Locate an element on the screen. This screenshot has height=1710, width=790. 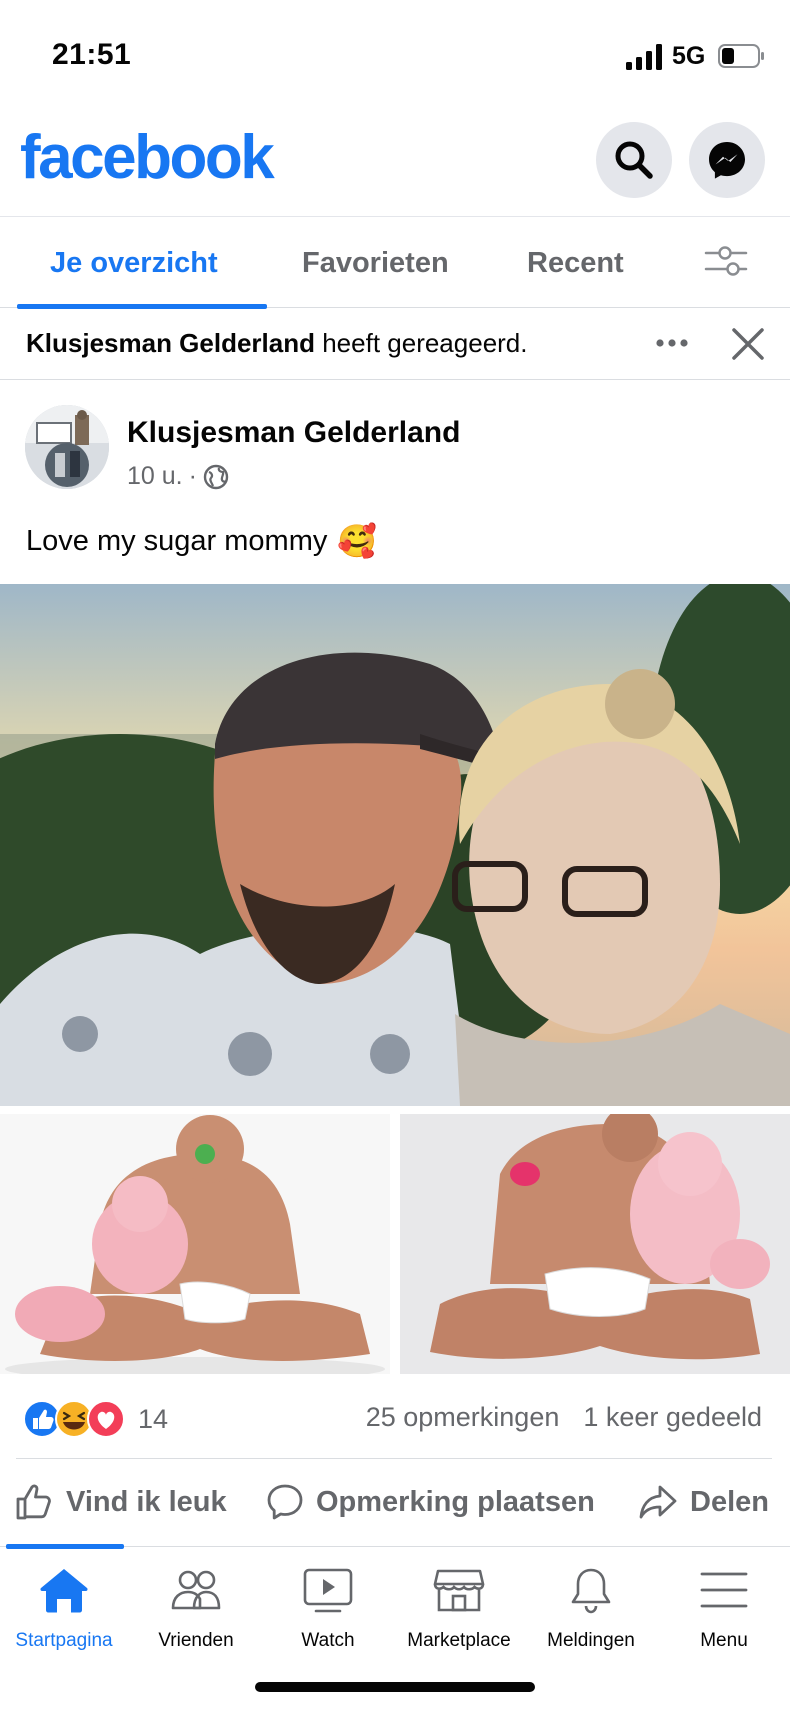
more-options-icon is located at coordinates (672, 343).